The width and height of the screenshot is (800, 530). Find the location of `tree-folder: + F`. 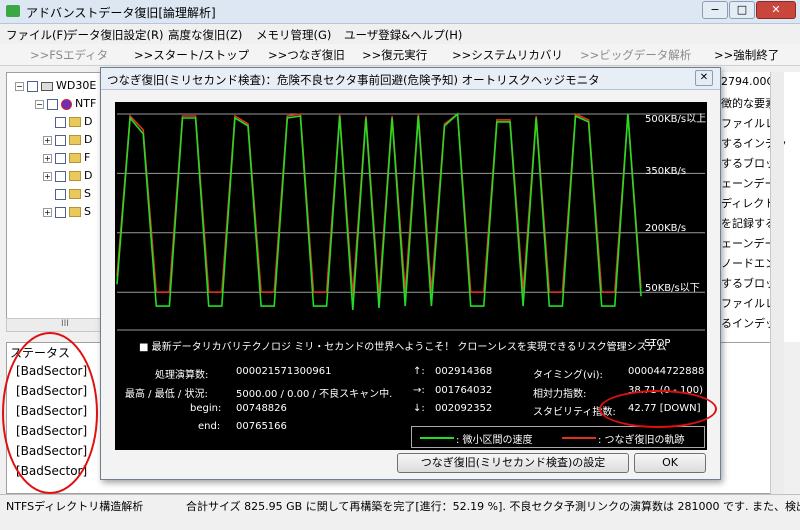

tree-folder: + F is located at coordinates (66, 160).